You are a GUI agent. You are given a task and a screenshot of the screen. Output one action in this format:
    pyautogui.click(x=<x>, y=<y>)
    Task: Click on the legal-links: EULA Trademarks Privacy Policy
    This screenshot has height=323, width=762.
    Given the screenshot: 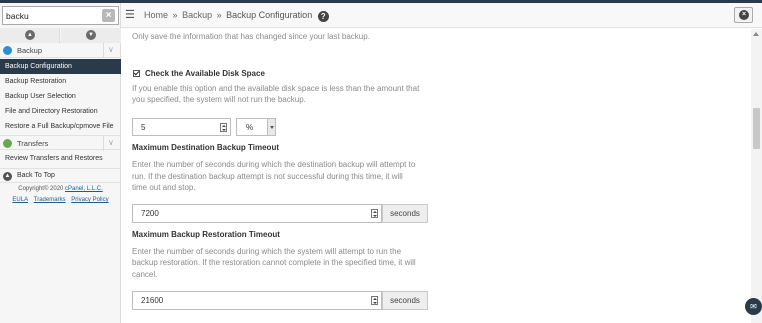 What is the action you would take?
    pyautogui.click(x=60, y=200)
    